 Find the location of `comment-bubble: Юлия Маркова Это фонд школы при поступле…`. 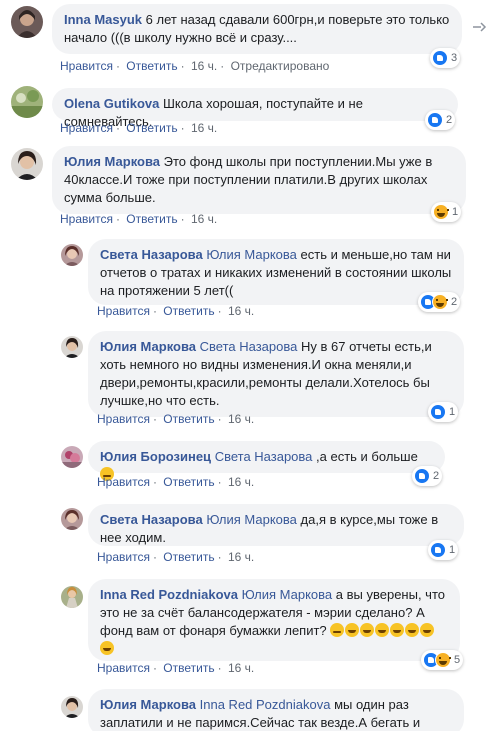

comment-bubble: Юлия Маркова Это фонд школы при поступле… is located at coordinates (259, 180).